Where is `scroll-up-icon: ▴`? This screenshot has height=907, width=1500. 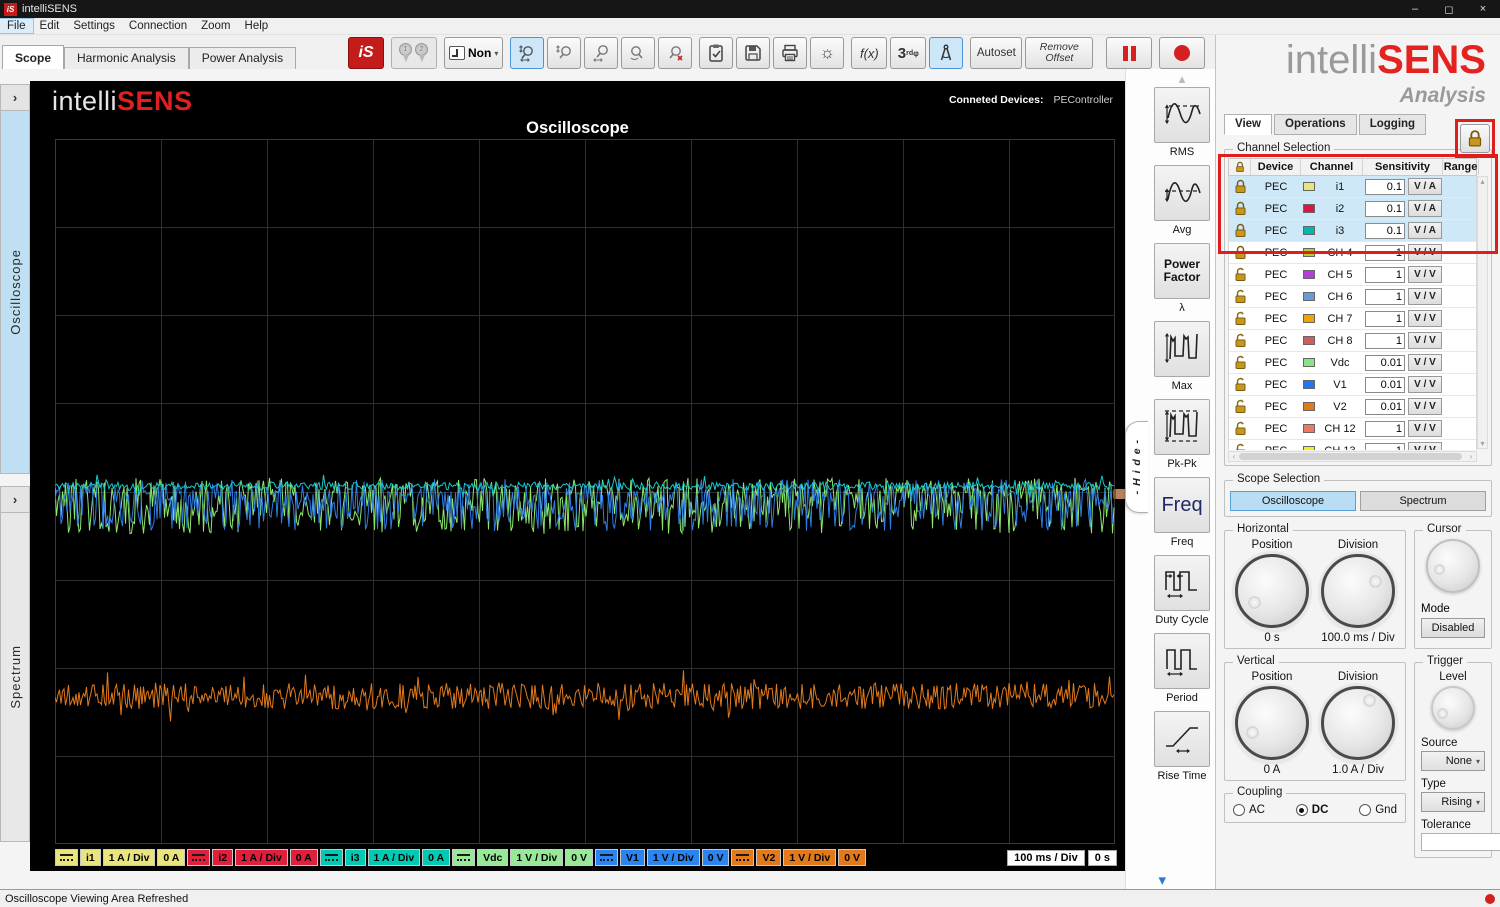 scroll-up-icon: ▴ is located at coordinates (1182, 78).